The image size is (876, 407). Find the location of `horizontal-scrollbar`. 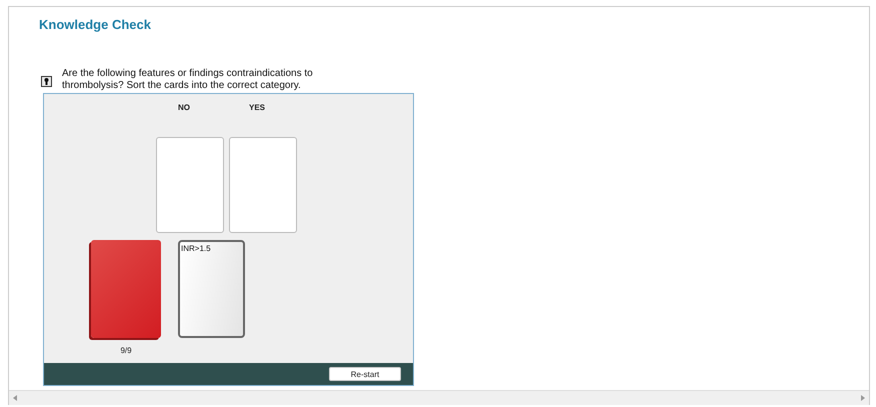

horizontal-scrollbar is located at coordinates (439, 397).